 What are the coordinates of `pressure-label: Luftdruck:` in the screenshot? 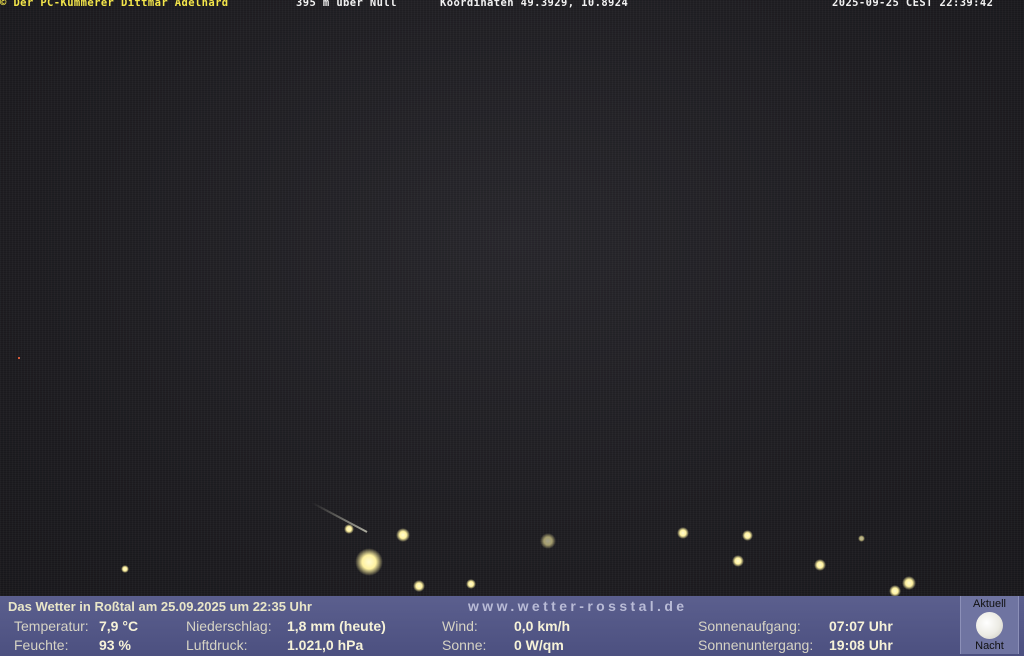 It's located at (217, 645).